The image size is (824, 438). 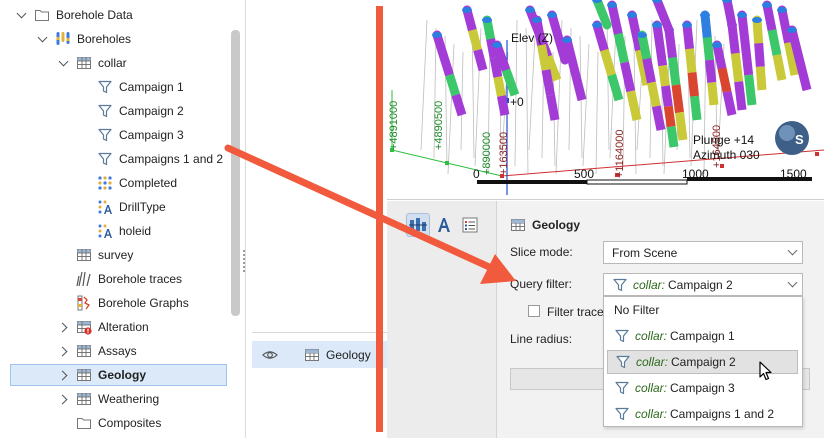 I want to click on eye-icon, so click(x=271, y=355).